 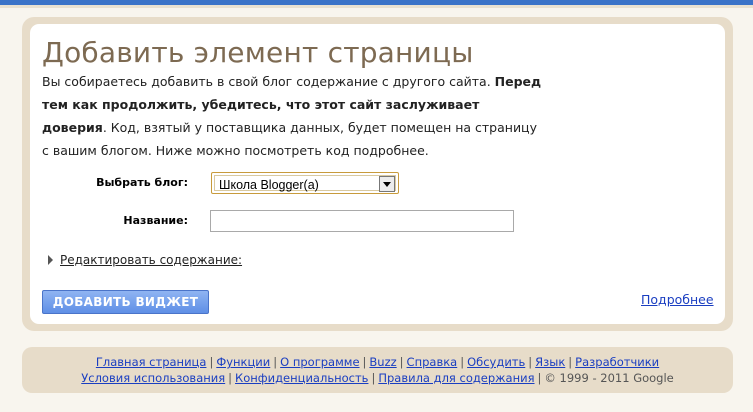 What do you see at coordinates (269, 185) in the screenshot?
I see `blog-select-value: Школа Blogger(а)` at bounding box center [269, 185].